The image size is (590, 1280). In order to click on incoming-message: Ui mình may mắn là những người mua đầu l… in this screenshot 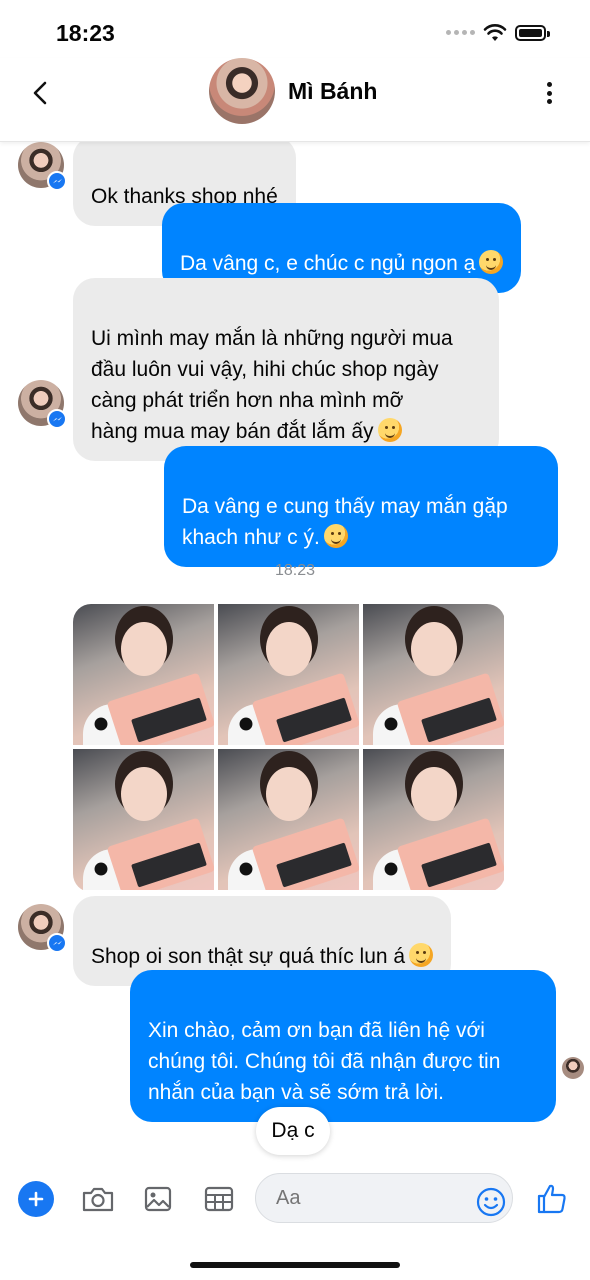, I will do `click(286, 369)`.